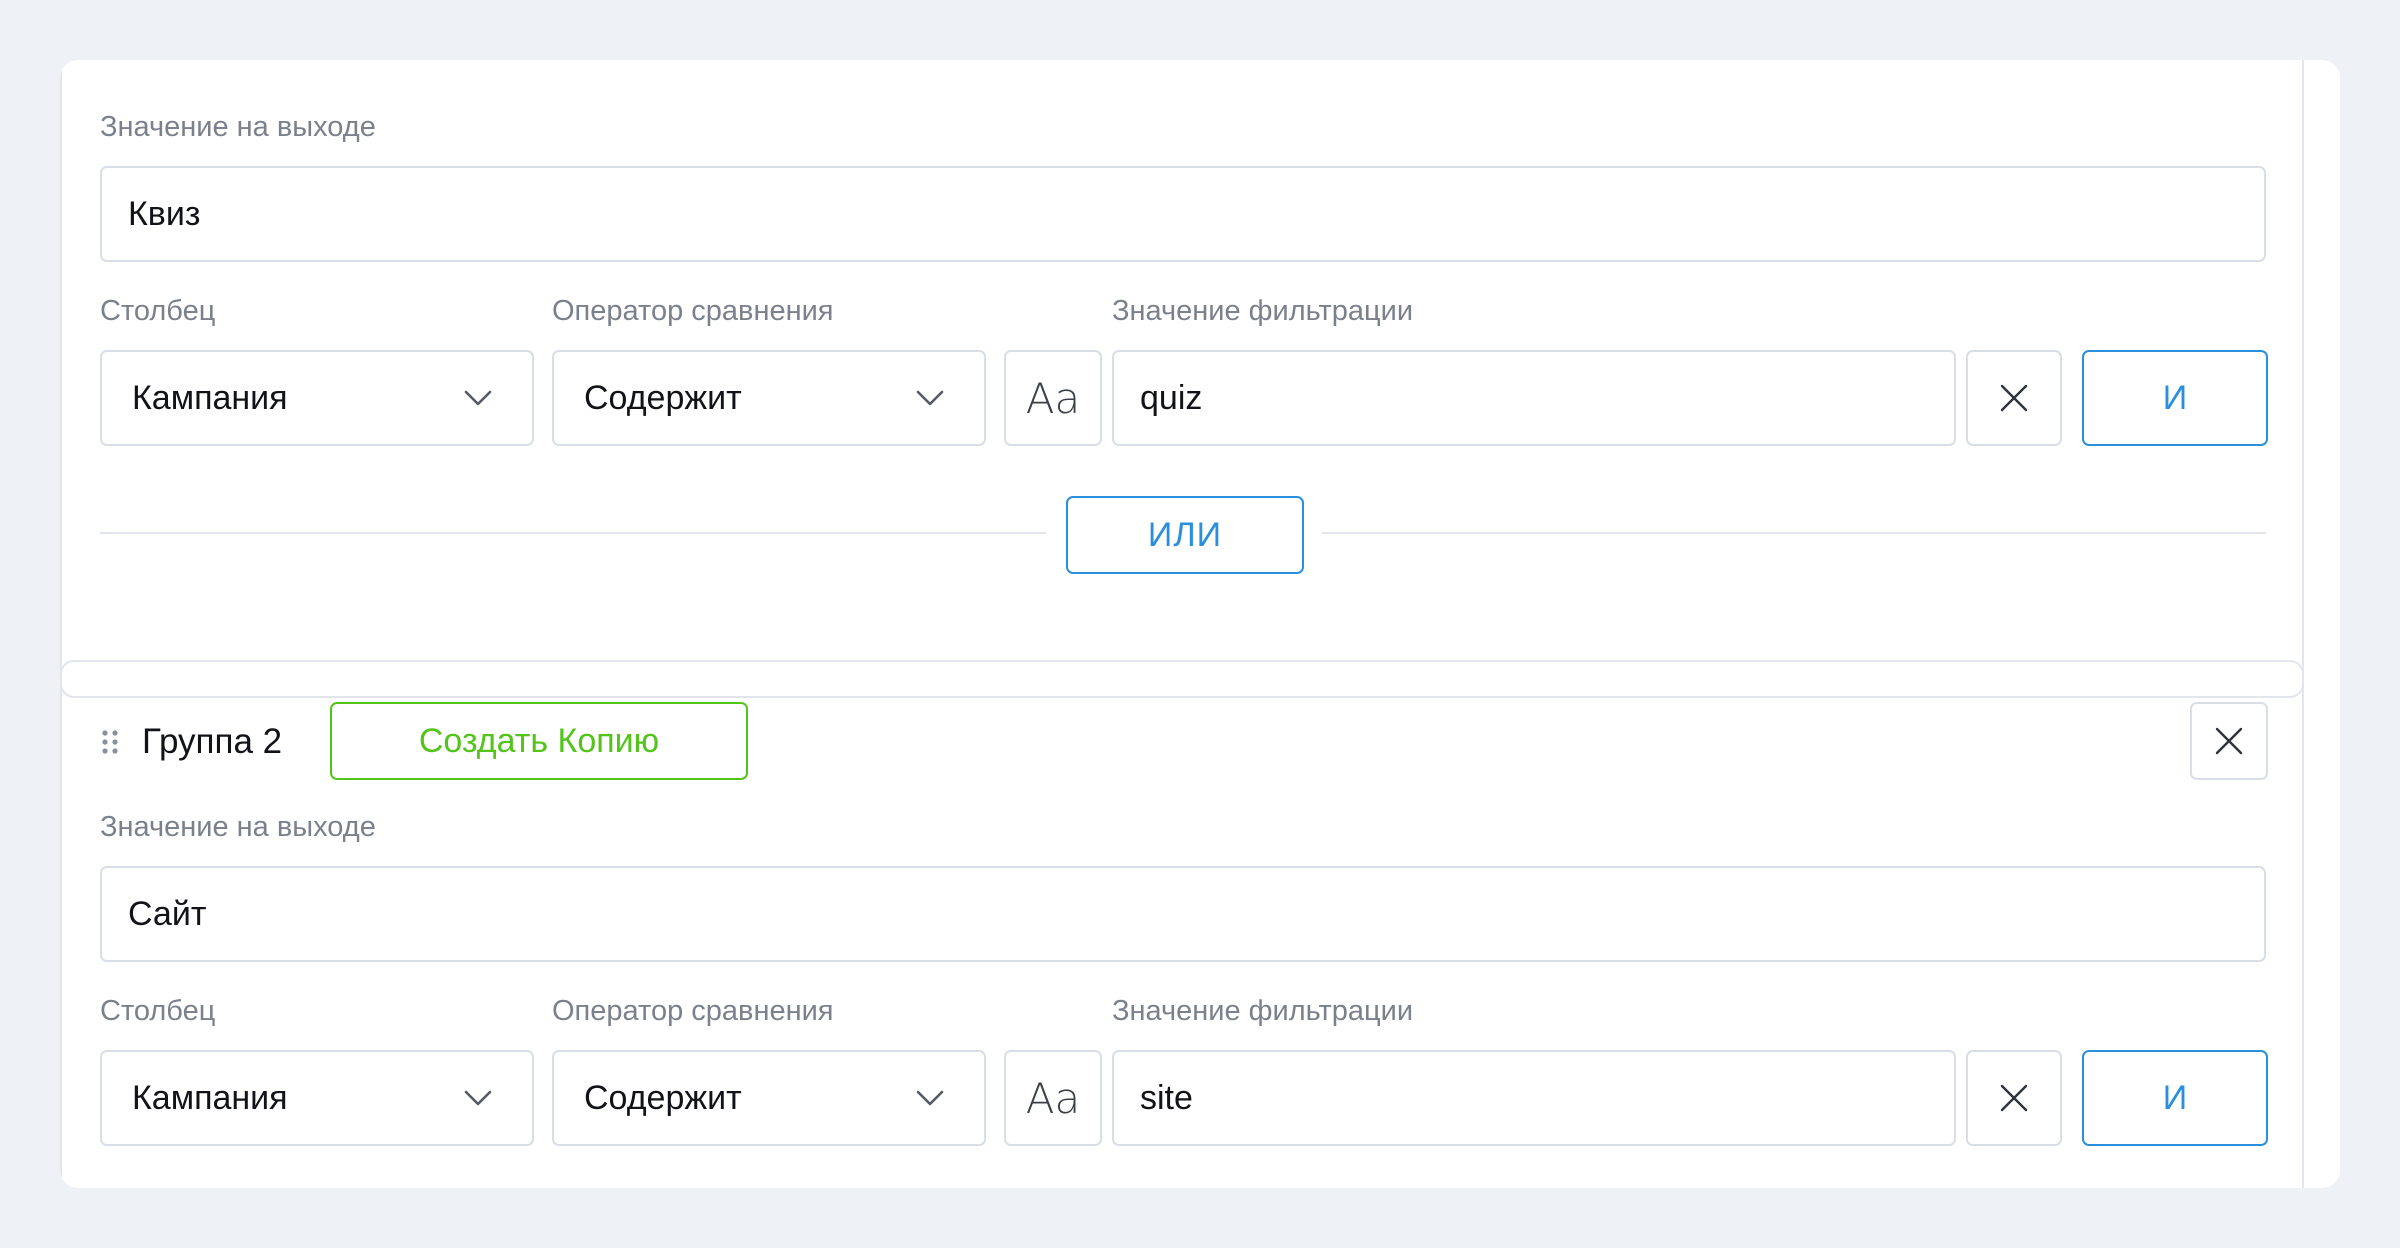 Image resolution: width=2400 pixels, height=1248 pixels. I want to click on or-divider-right, so click(1794, 533).